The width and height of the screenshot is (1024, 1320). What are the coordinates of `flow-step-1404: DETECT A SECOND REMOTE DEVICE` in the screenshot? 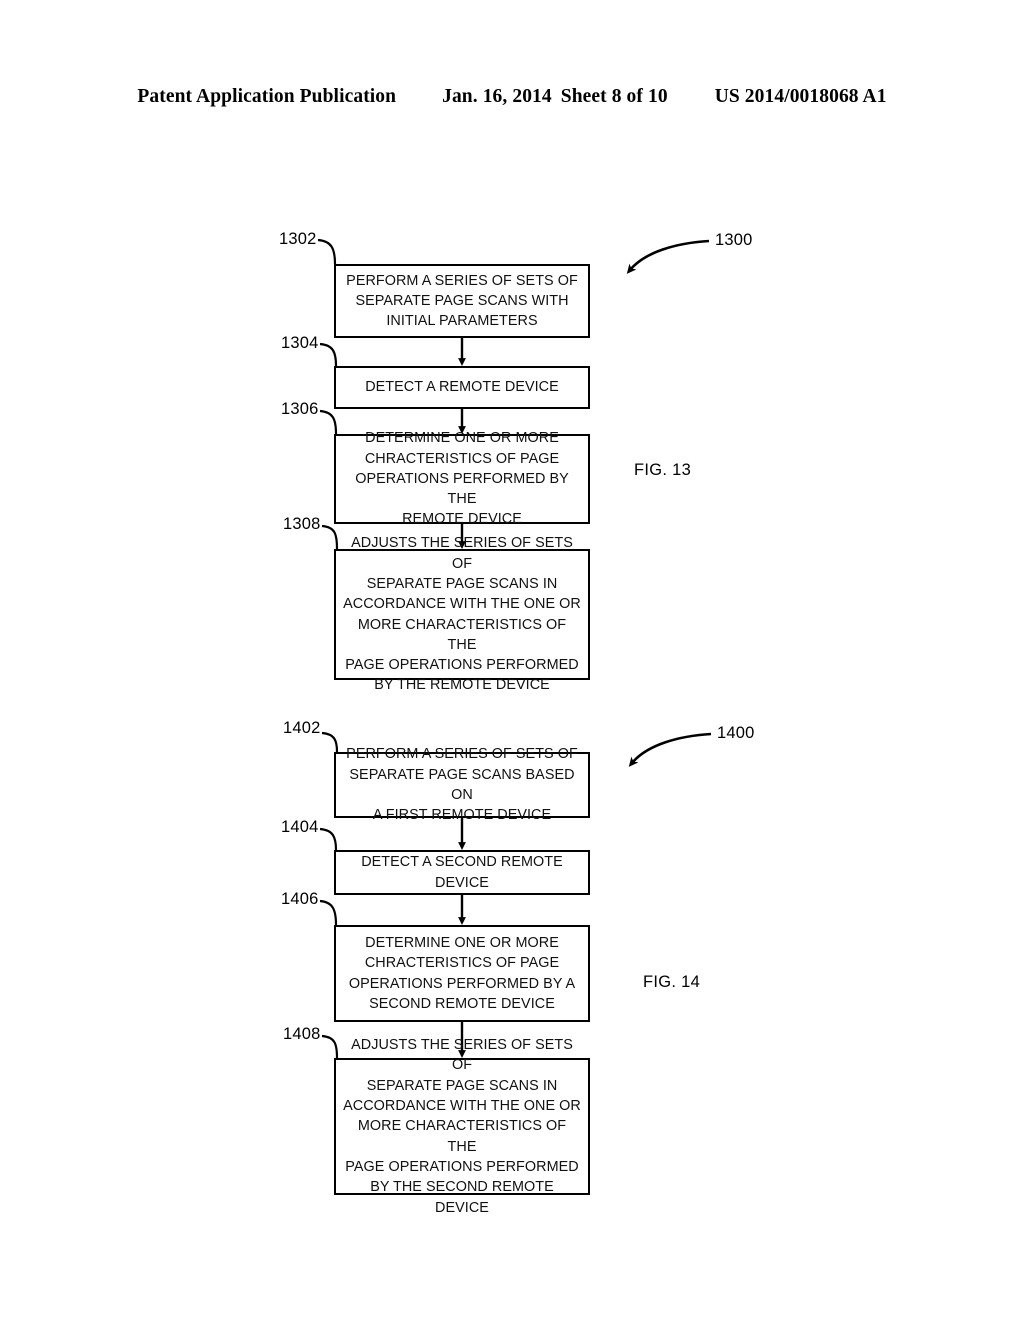 It's located at (462, 872).